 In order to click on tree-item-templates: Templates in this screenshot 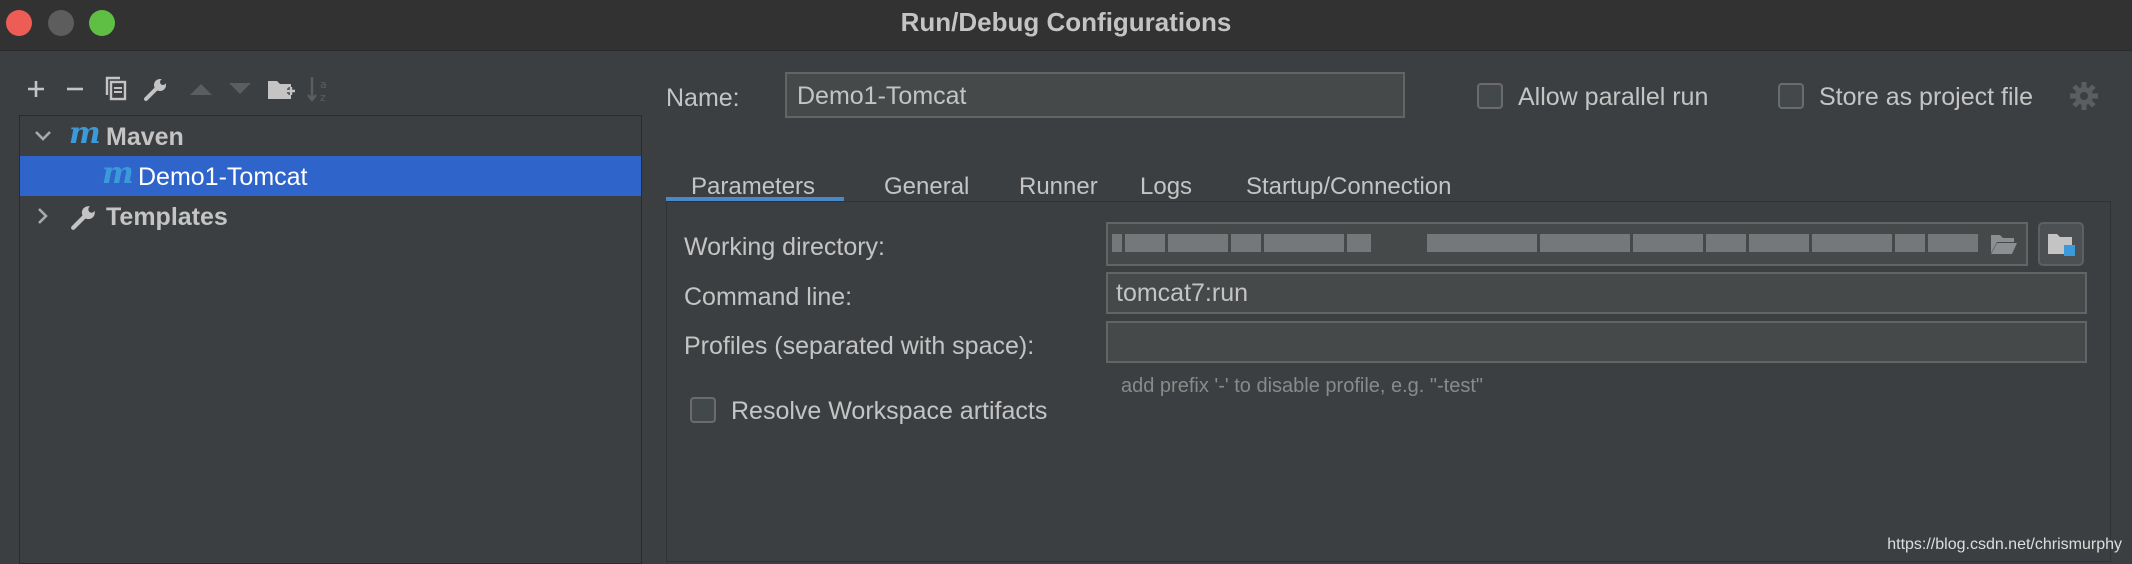, I will do `click(330, 216)`.